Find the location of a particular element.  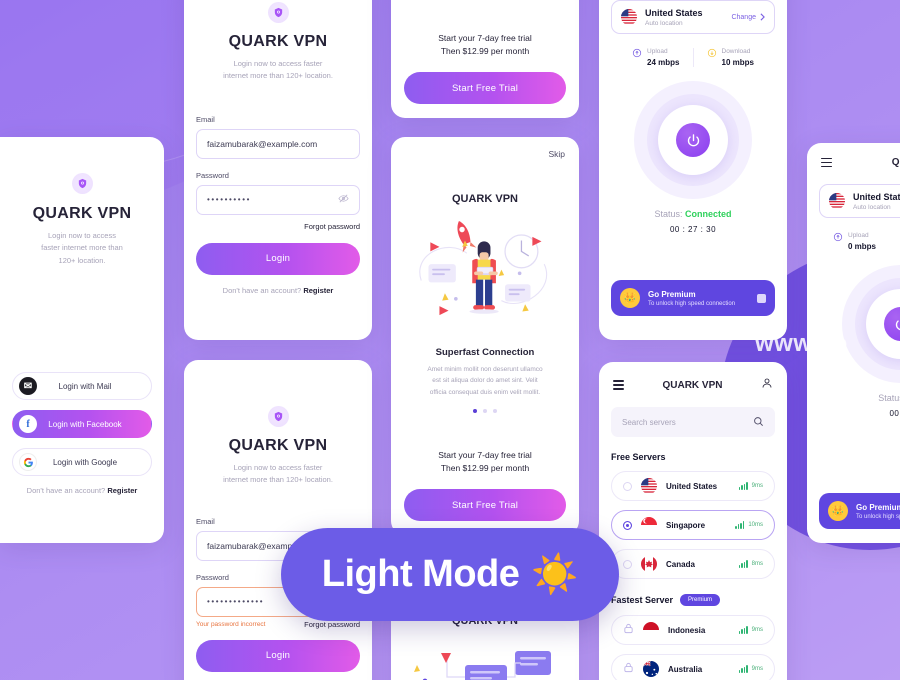

password-error-message: Your password incorrect is located at coordinates (231, 624).